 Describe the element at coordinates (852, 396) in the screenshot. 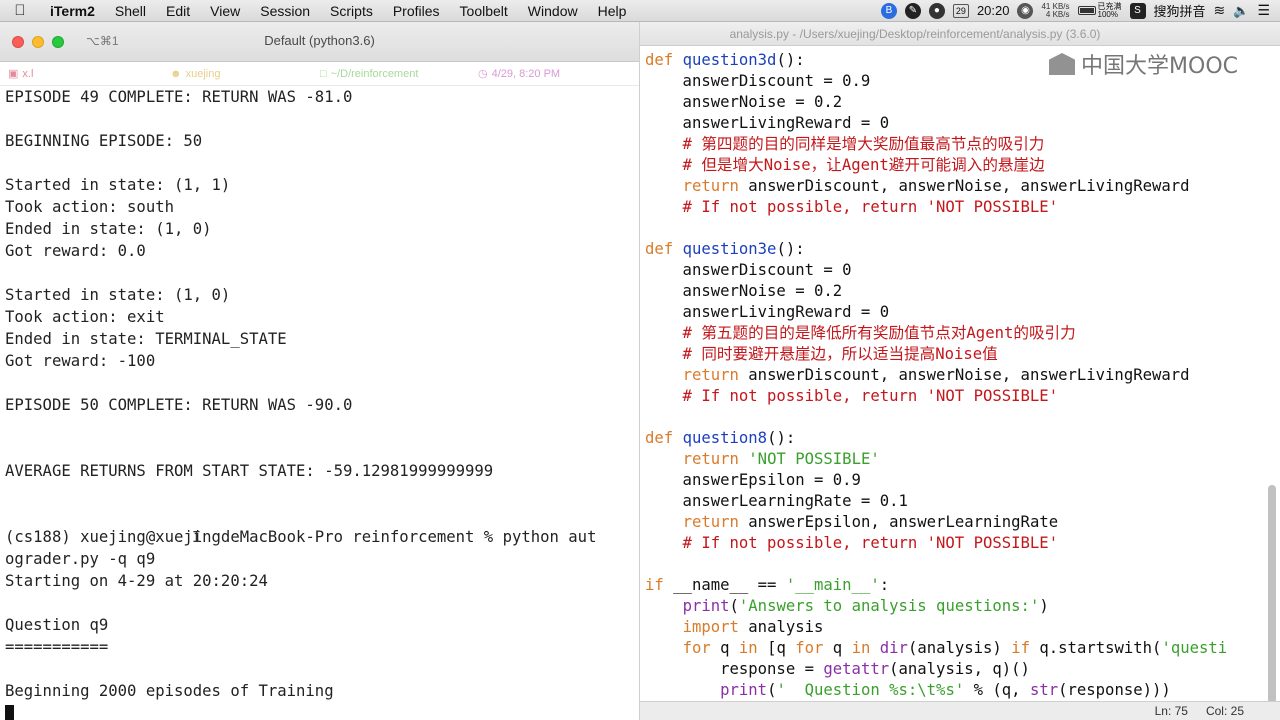

I see `code-token: # If not possible, return 'NOT POSSIBLE'` at that location.